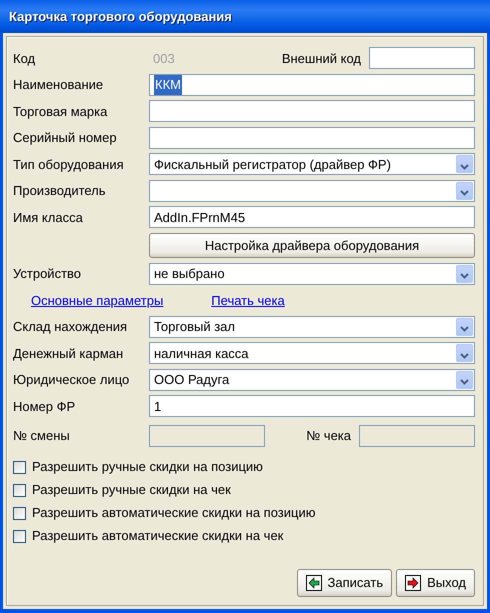  Describe the element at coordinates (312, 379) in the screenshot. I see `dropdown-field: ООО Радуга` at that location.